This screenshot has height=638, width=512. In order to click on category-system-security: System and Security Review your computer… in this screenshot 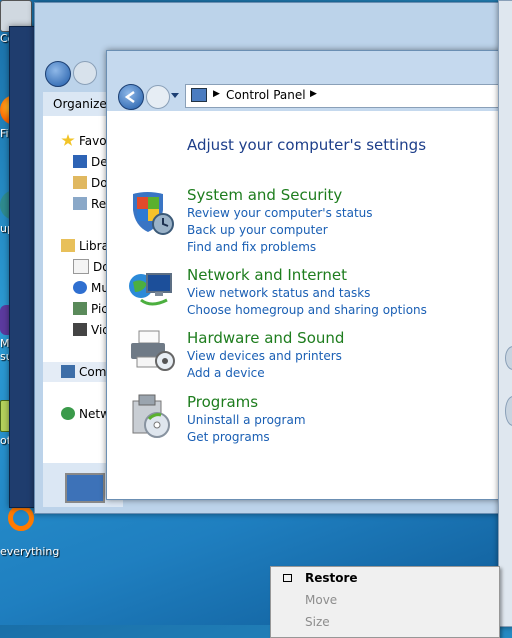, I will do `click(253, 221)`.